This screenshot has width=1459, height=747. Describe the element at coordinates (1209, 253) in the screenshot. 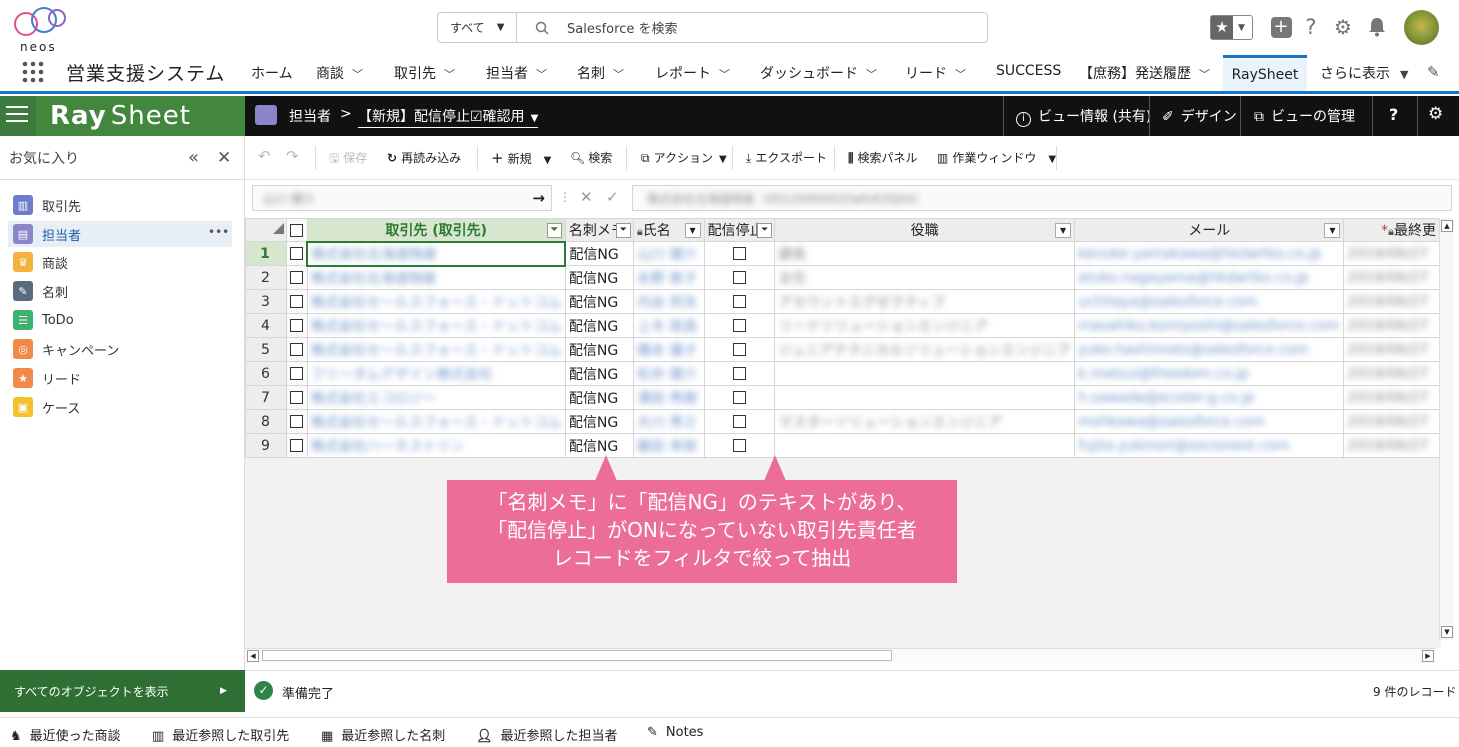

I see `cell-email: kenuke.yamakawa@hkdartko.co.jp` at that location.